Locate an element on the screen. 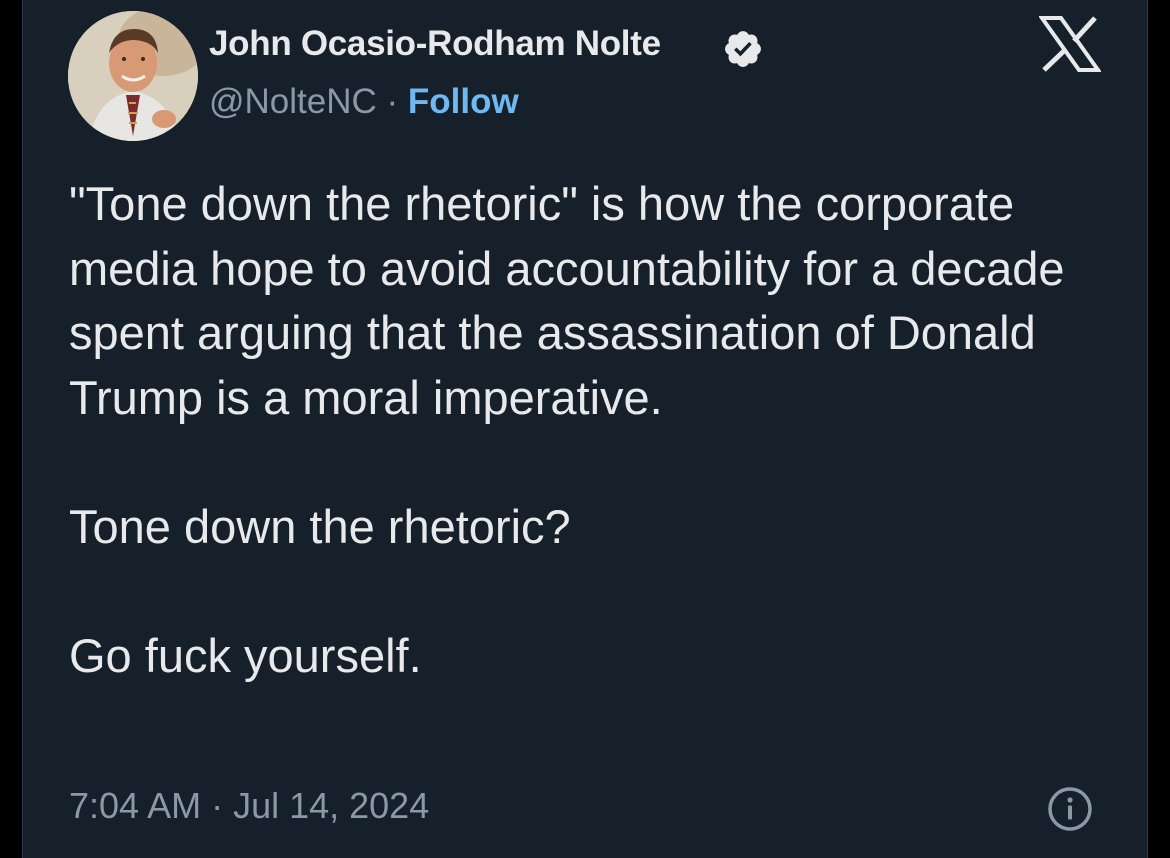  avatar-photo-icon is located at coordinates (133, 76).